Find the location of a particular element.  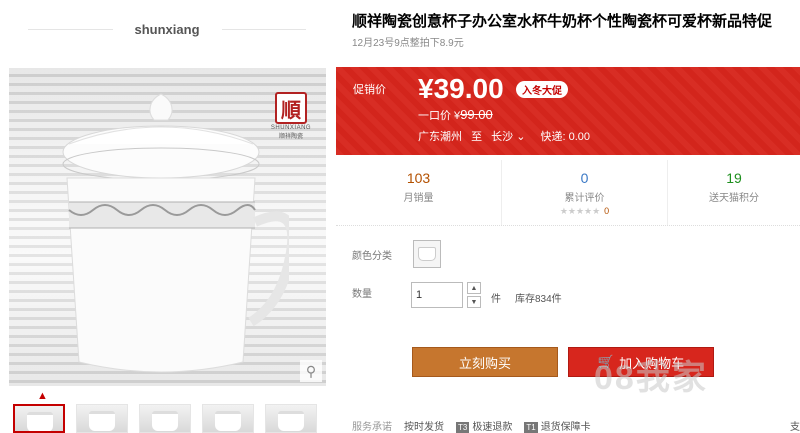

color-label: 颜色分类 is located at coordinates (372, 256).